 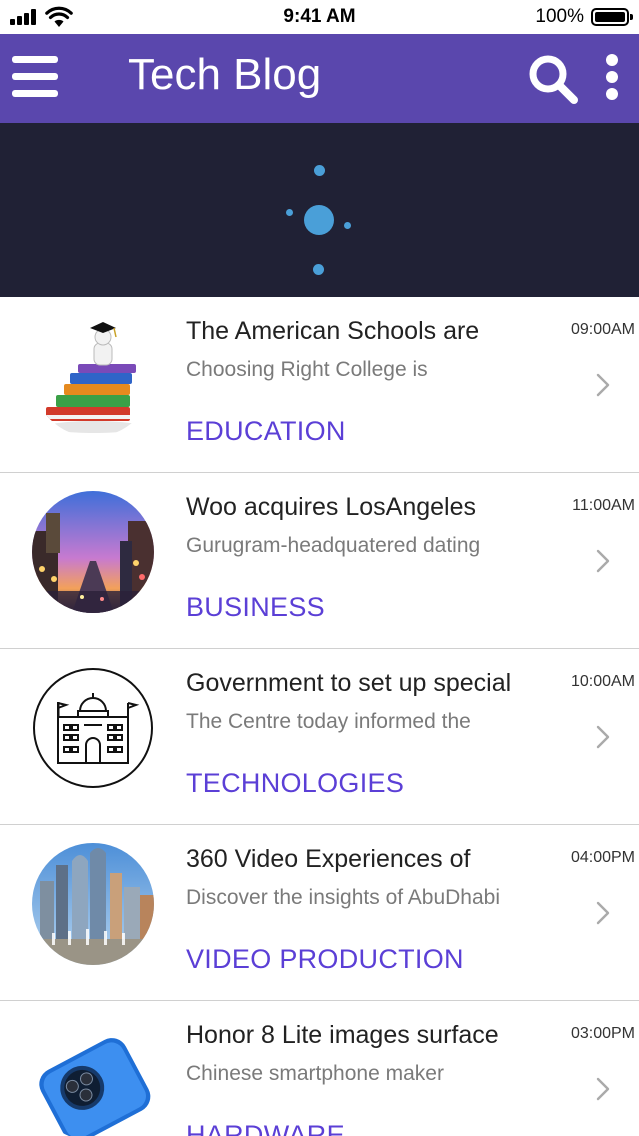 What do you see at coordinates (559, 16) in the screenshot?
I see `battery-percentage: 100%` at bounding box center [559, 16].